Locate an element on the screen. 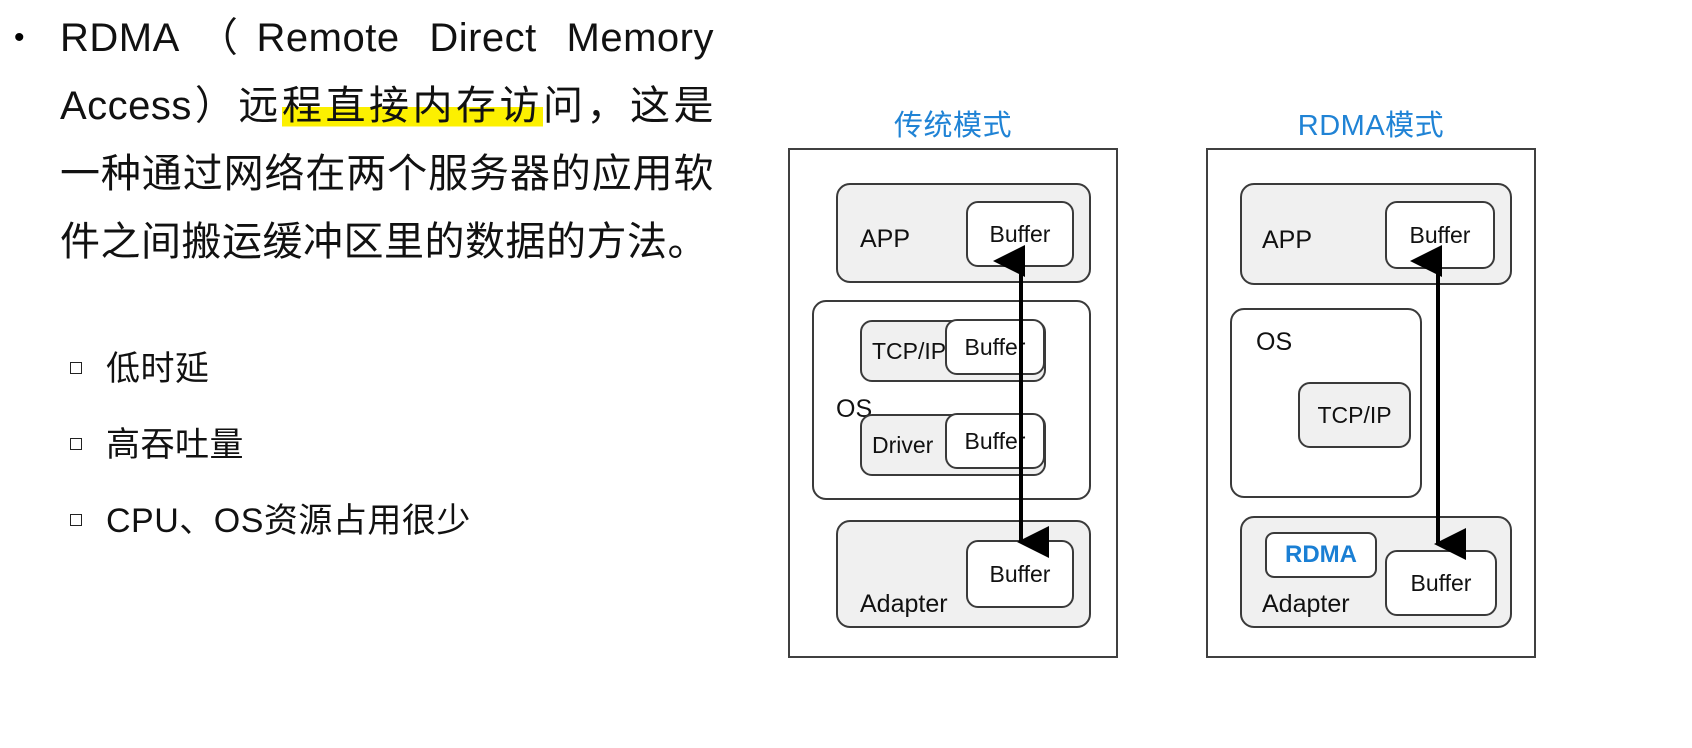  traditional-app-layer: APP Buffer is located at coordinates (963, 233).